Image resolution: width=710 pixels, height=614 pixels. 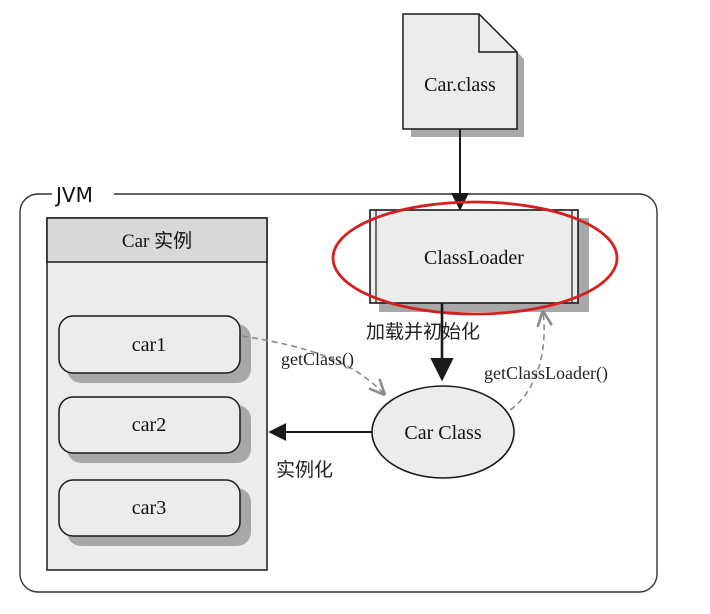 What do you see at coordinates (423, 332) in the screenshot?
I see `load-init-label: 加载并初始化` at bounding box center [423, 332].